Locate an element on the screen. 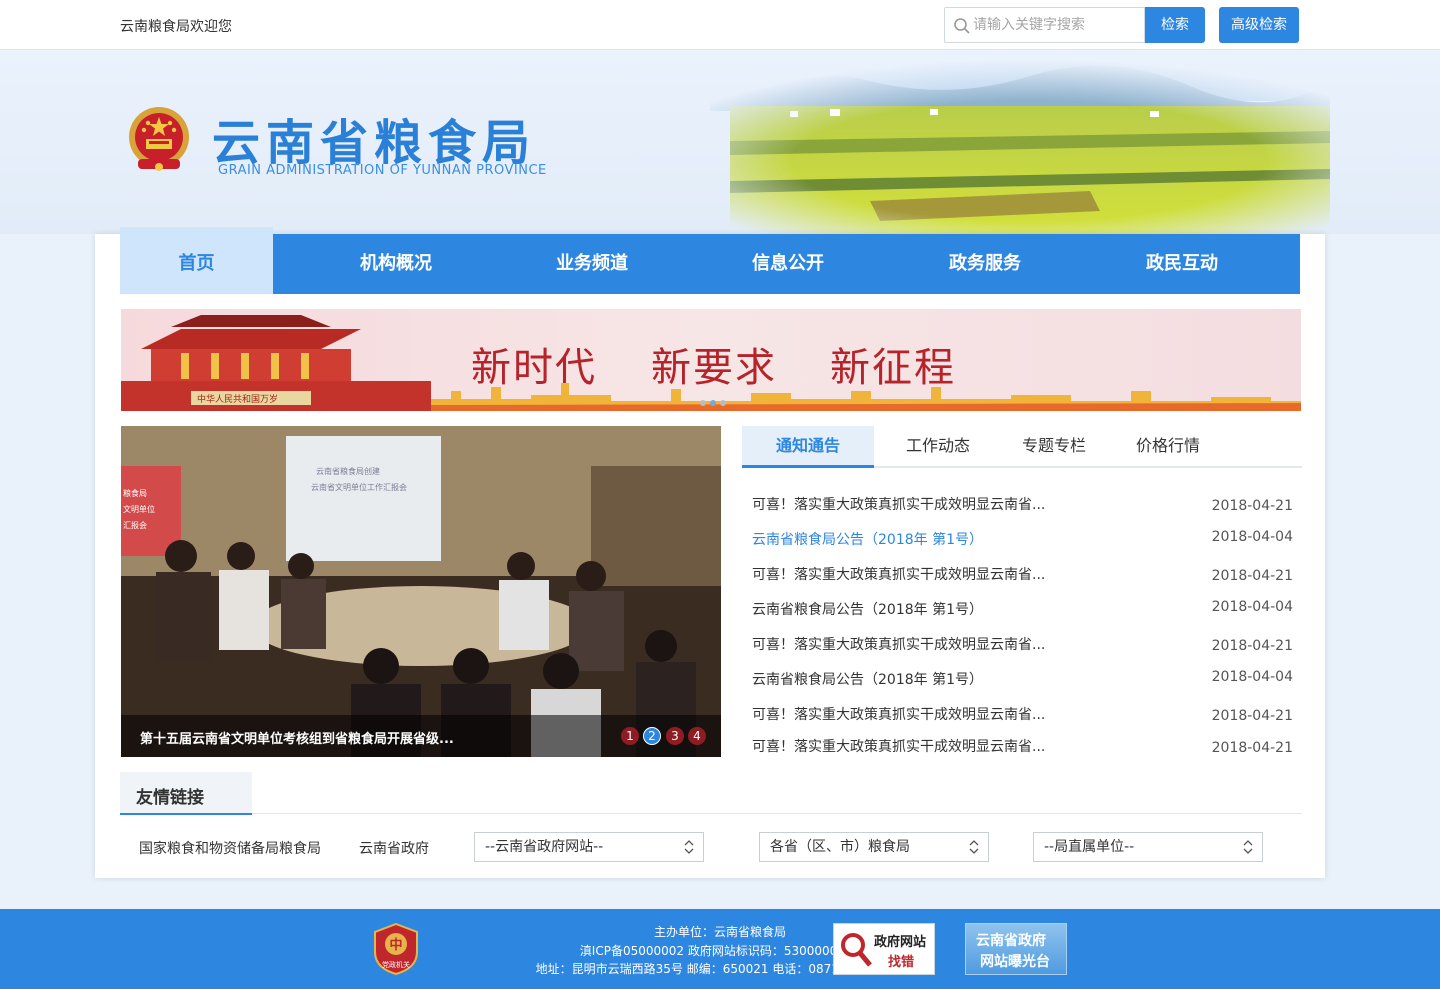 This screenshot has width=1440, height=989. links-heading-tab: 友情链接 is located at coordinates (186, 793).